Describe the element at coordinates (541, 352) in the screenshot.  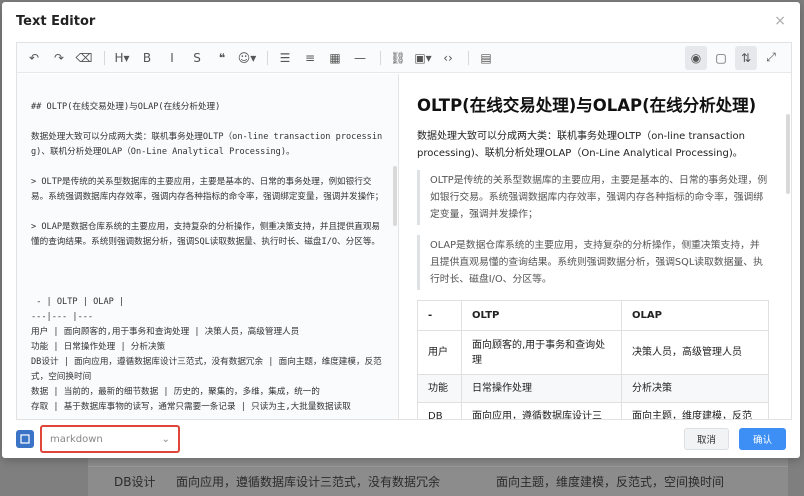
I see `table-cell: 面向顾客的,用于事务和查询处理` at that location.